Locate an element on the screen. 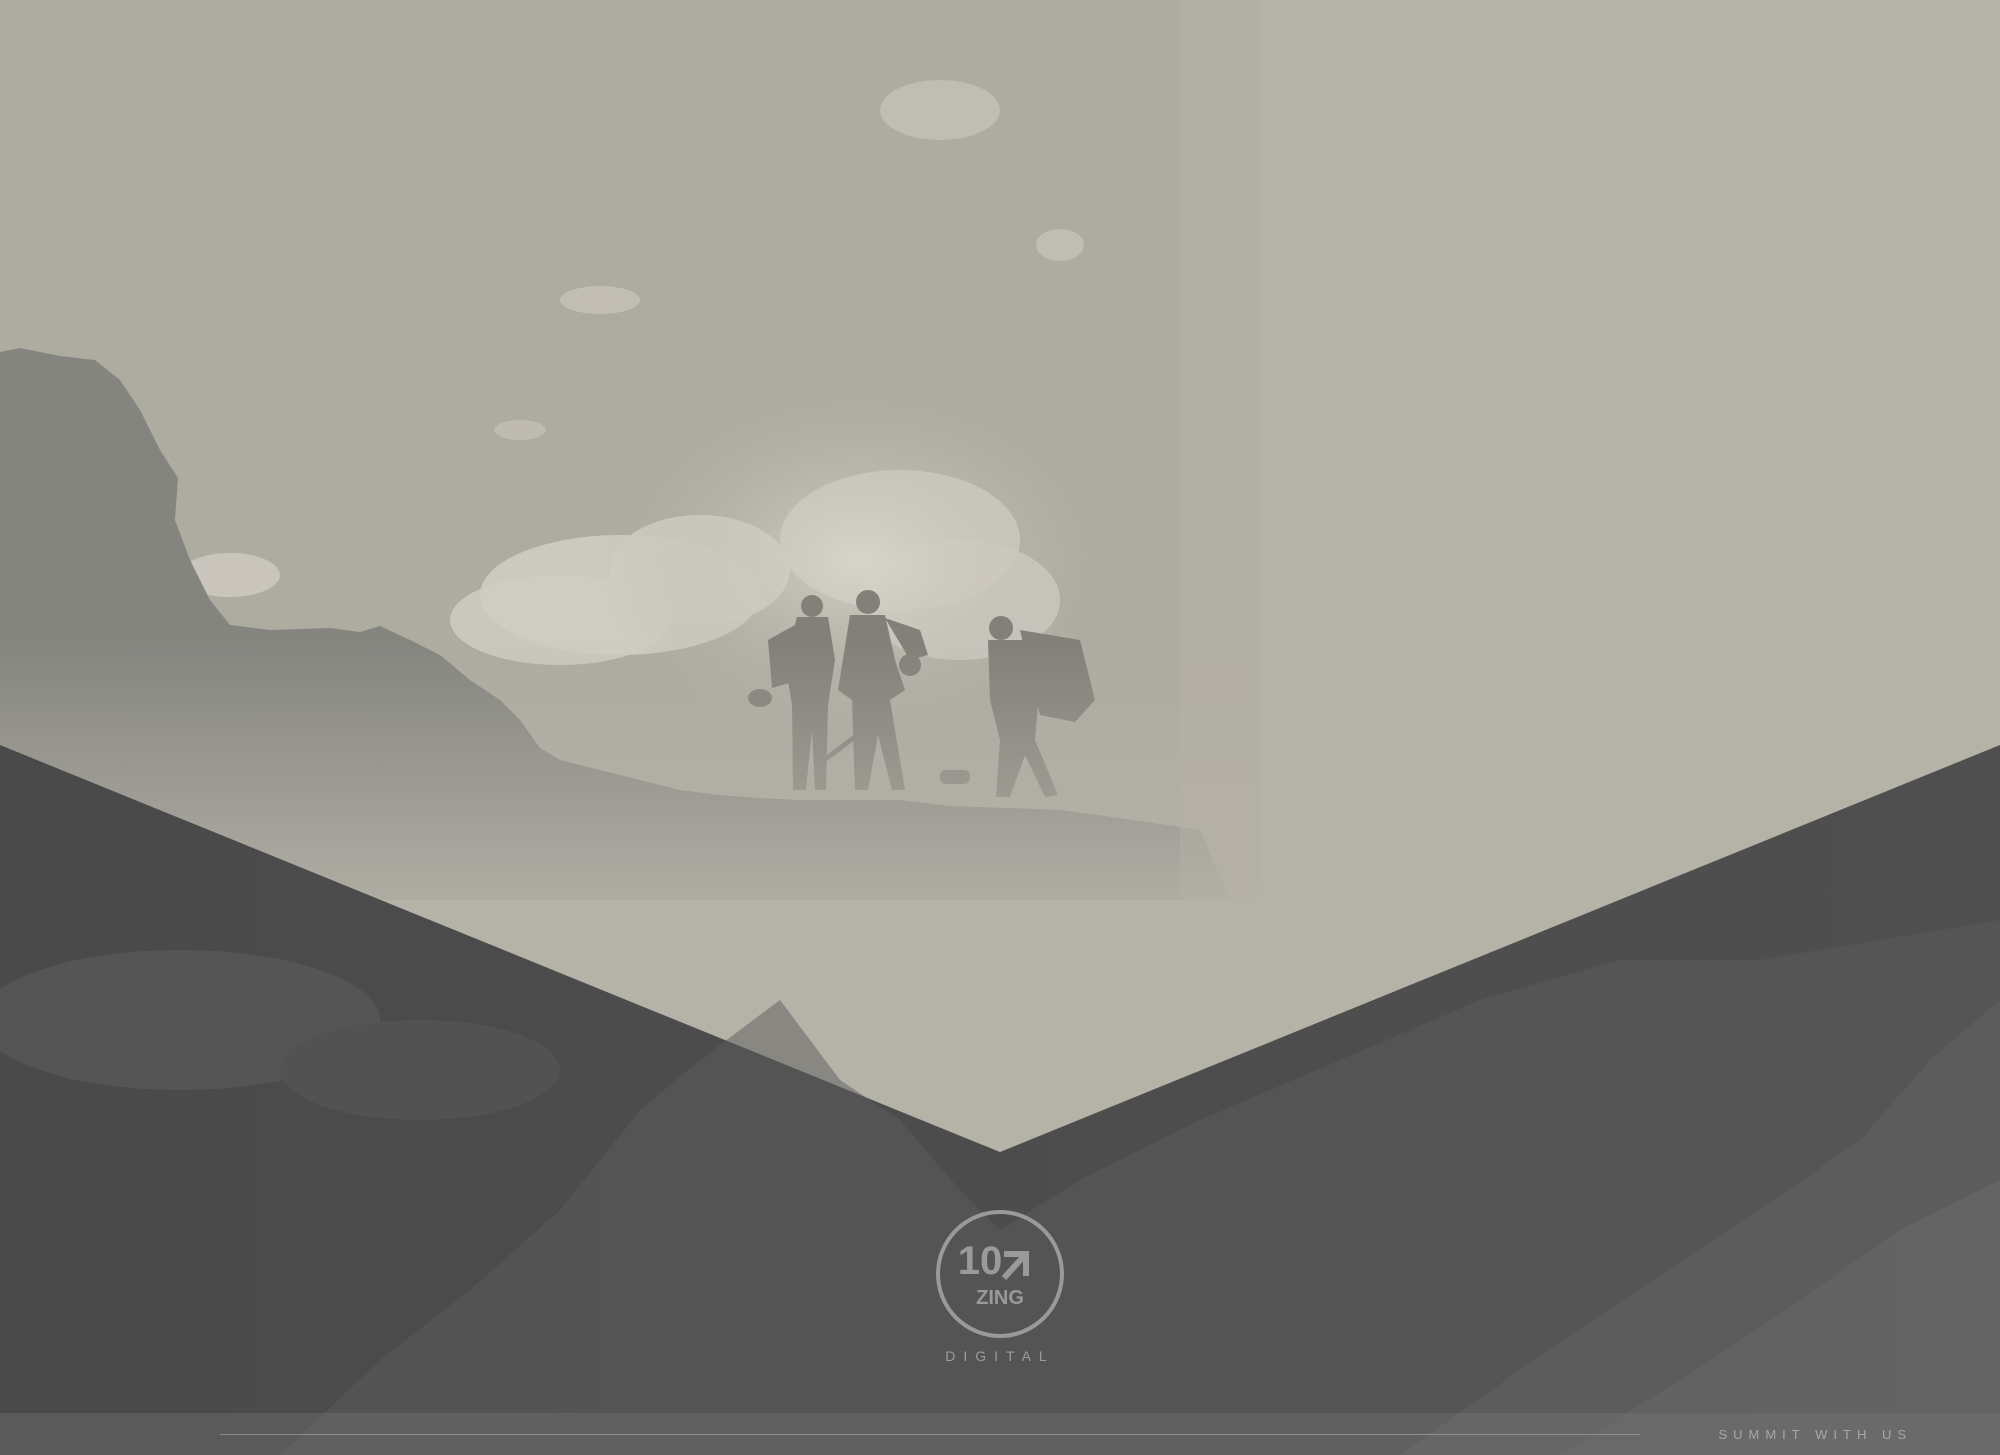  arrow-up-right-icon is located at coordinates (1015, 1266).